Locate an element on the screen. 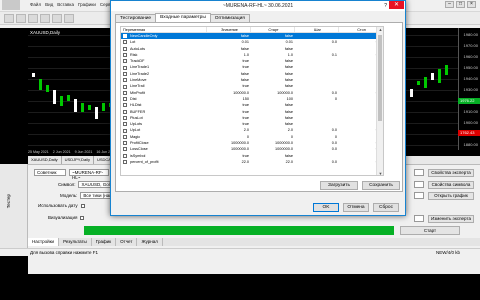  ok-button: OK is located at coordinates (326, 207).